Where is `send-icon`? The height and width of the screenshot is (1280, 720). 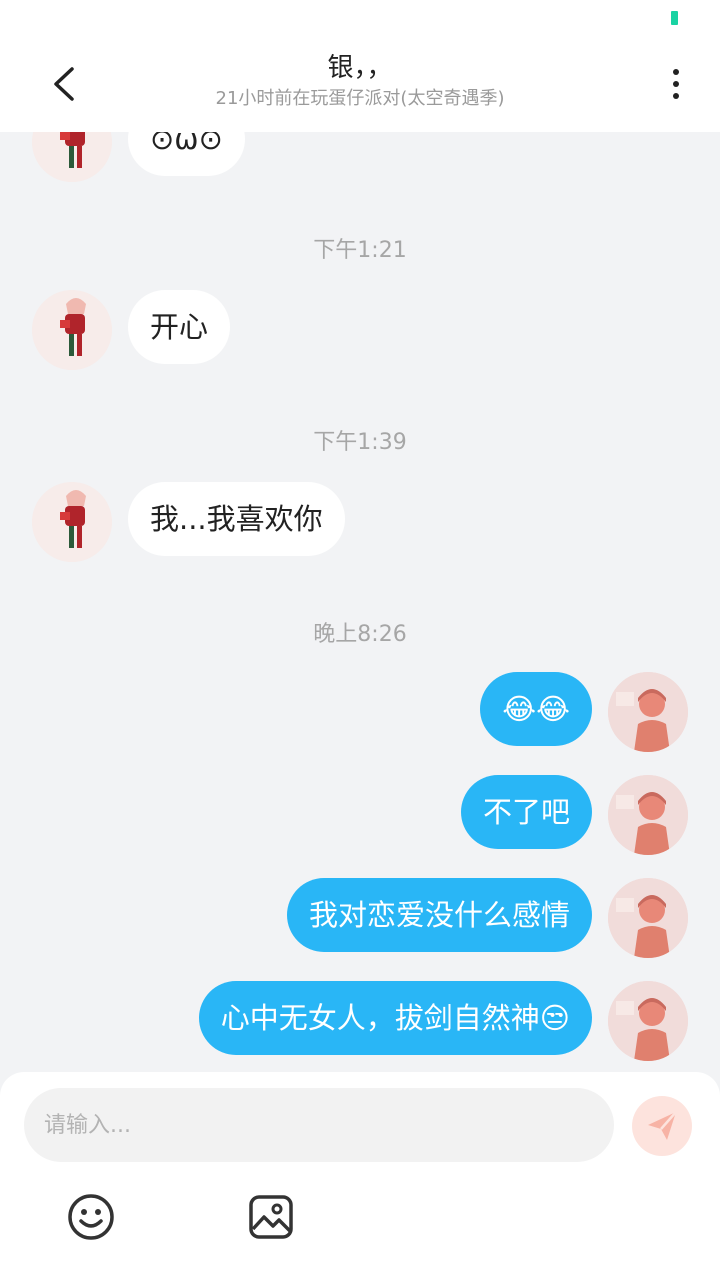
send-icon is located at coordinates (662, 1125).